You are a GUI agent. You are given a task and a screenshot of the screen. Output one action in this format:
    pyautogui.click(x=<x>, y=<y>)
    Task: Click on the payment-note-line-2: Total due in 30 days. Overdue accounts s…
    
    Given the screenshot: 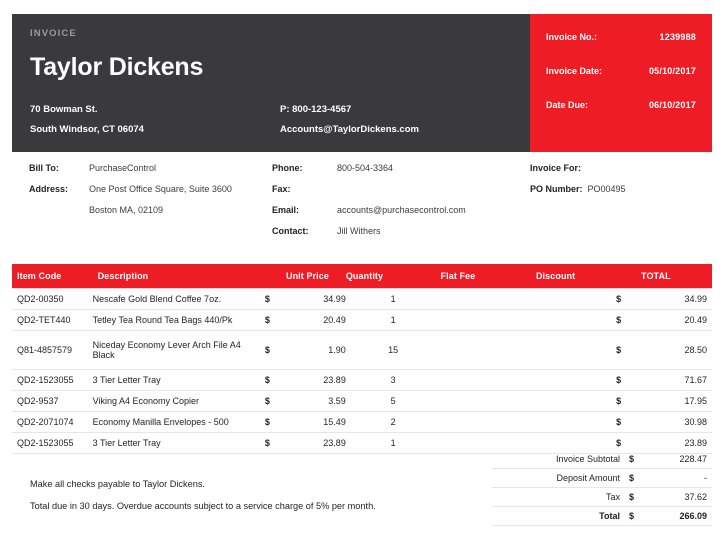 What is the action you would take?
    pyautogui.click(x=203, y=506)
    